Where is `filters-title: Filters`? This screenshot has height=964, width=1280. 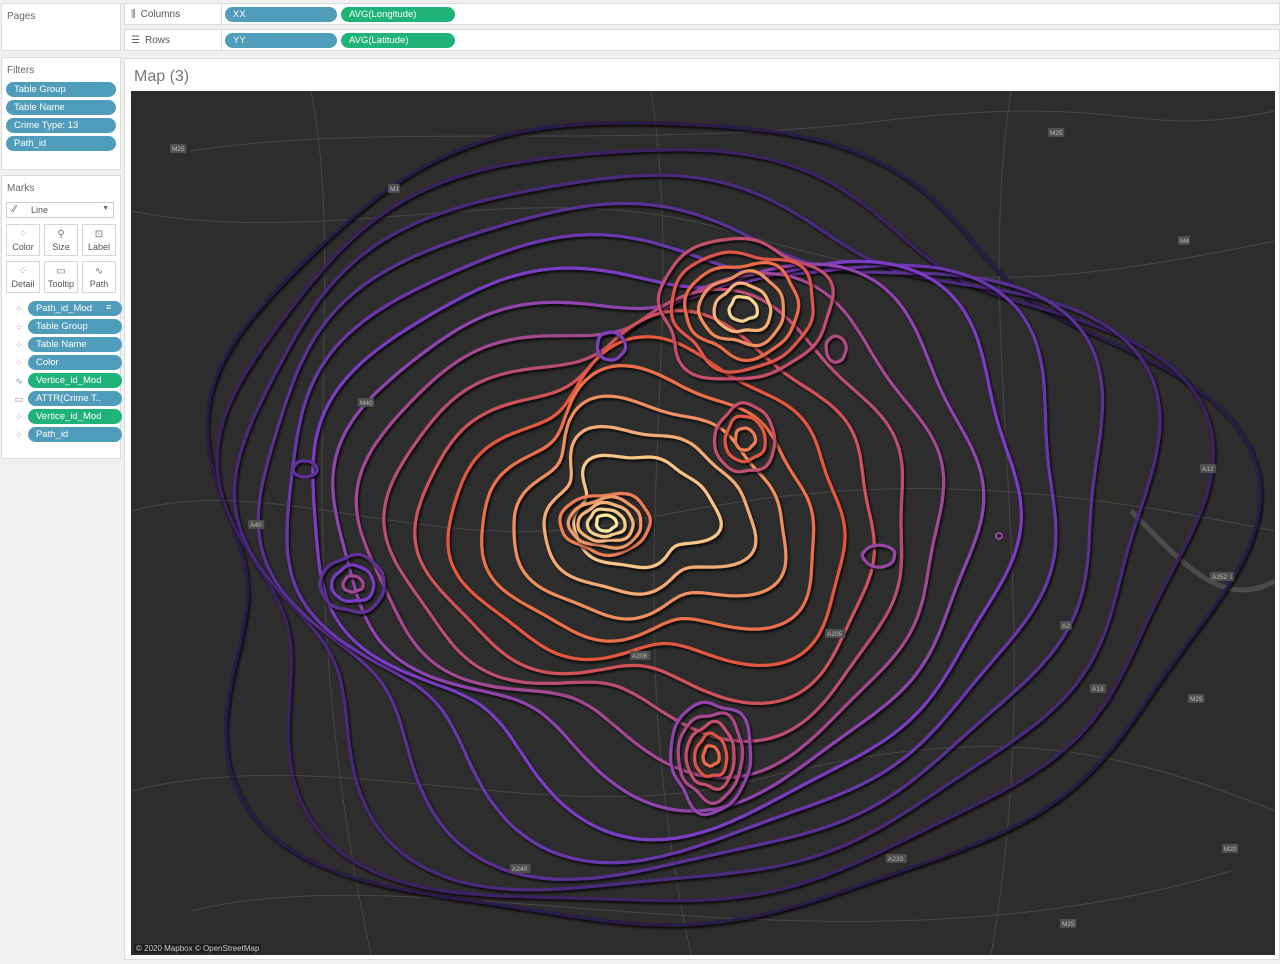
filters-title: Filters is located at coordinates (21, 70).